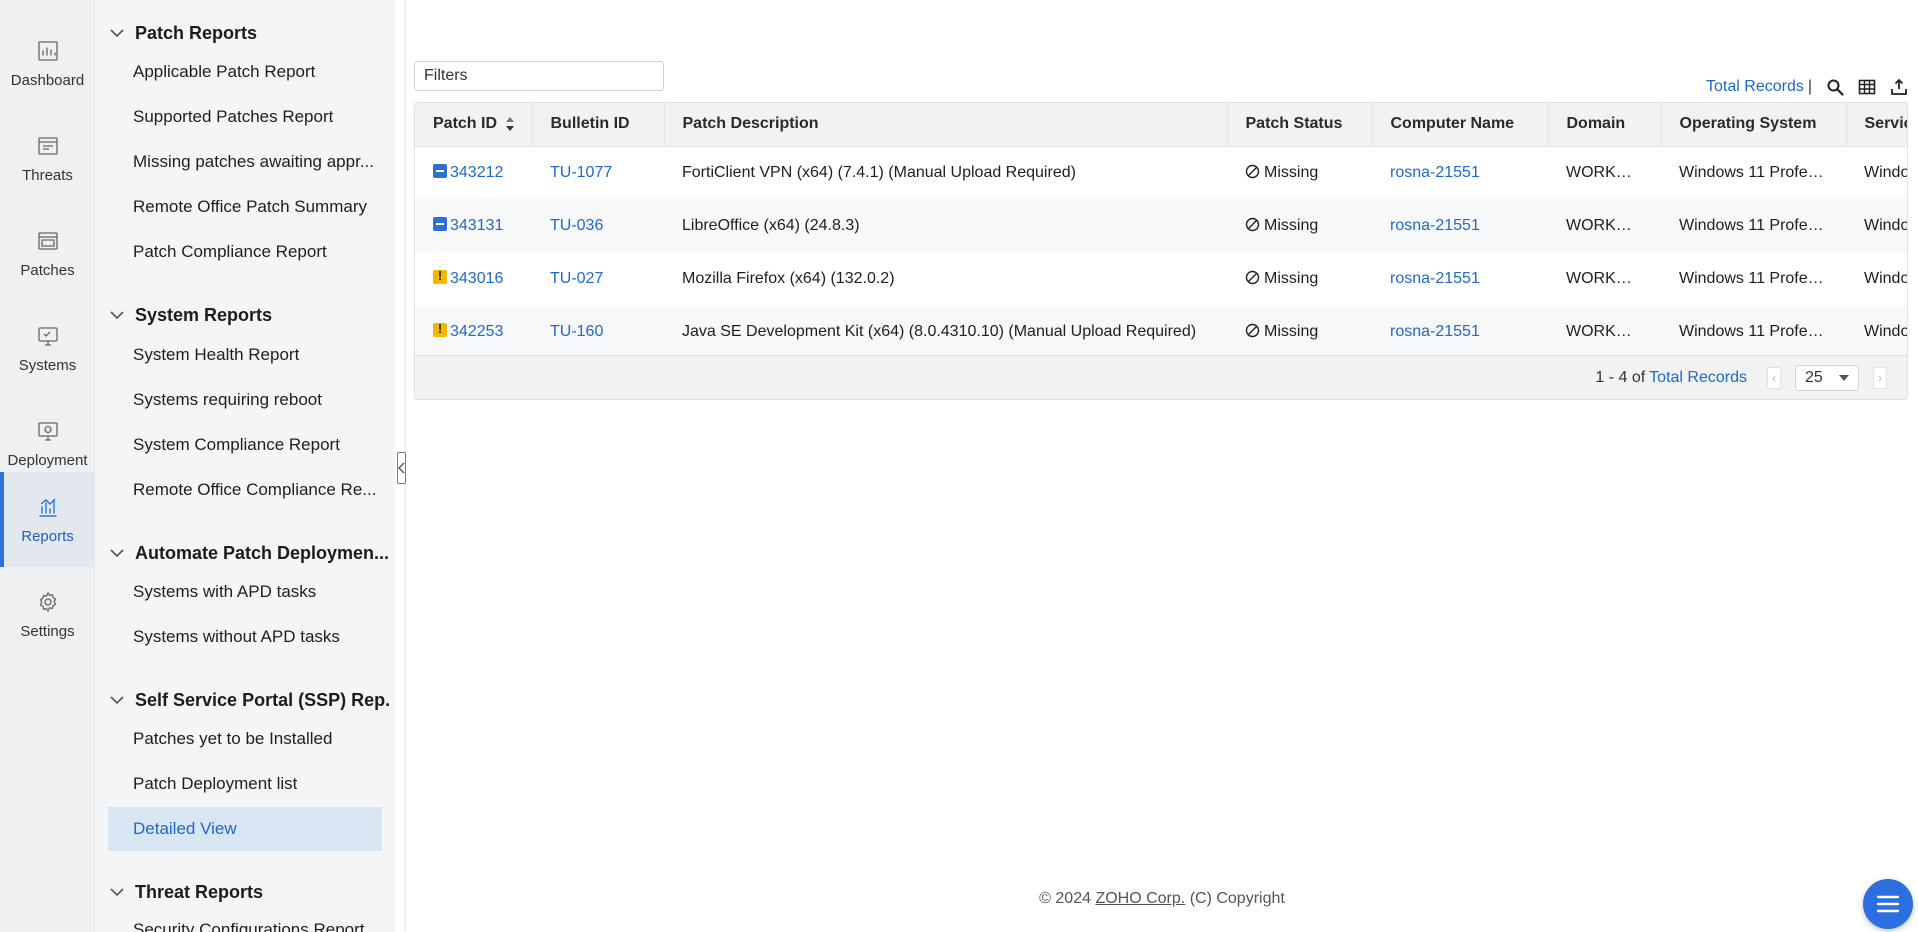 The height and width of the screenshot is (932, 1918). I want to click on tree-item-detailed-view: Detailed View, so click(245, 829).